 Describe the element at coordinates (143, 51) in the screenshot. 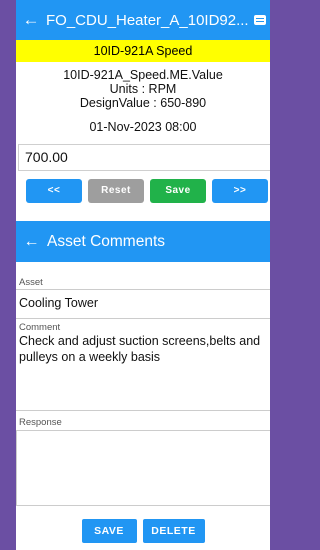

I see `tag-banner: 10ID-921A Speed` at that location.